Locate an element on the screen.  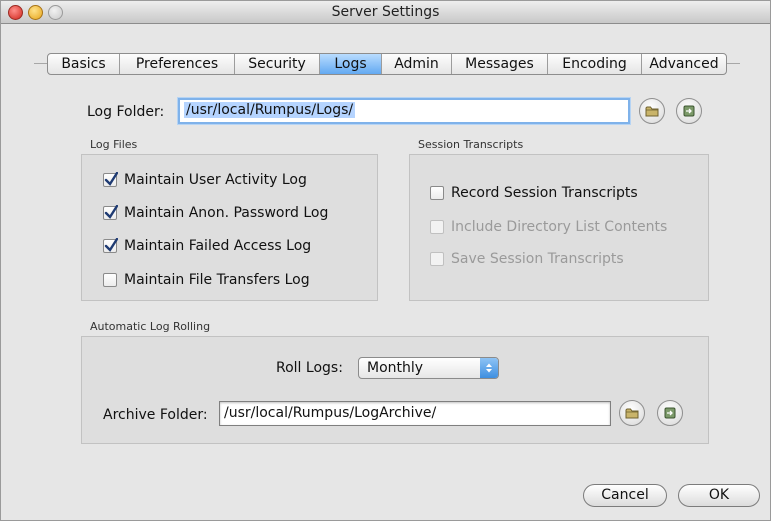
title-bar: Server Settings is located at coordinates (385, 12).